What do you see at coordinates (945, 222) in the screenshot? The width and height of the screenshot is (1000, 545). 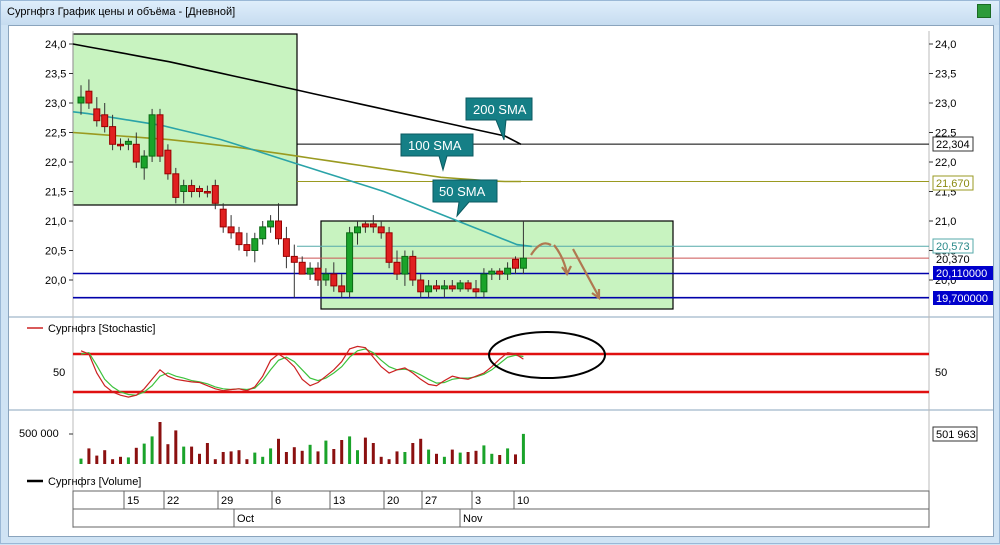 I see `price-tick-right: 21,0` at bounding box center [945, 222].